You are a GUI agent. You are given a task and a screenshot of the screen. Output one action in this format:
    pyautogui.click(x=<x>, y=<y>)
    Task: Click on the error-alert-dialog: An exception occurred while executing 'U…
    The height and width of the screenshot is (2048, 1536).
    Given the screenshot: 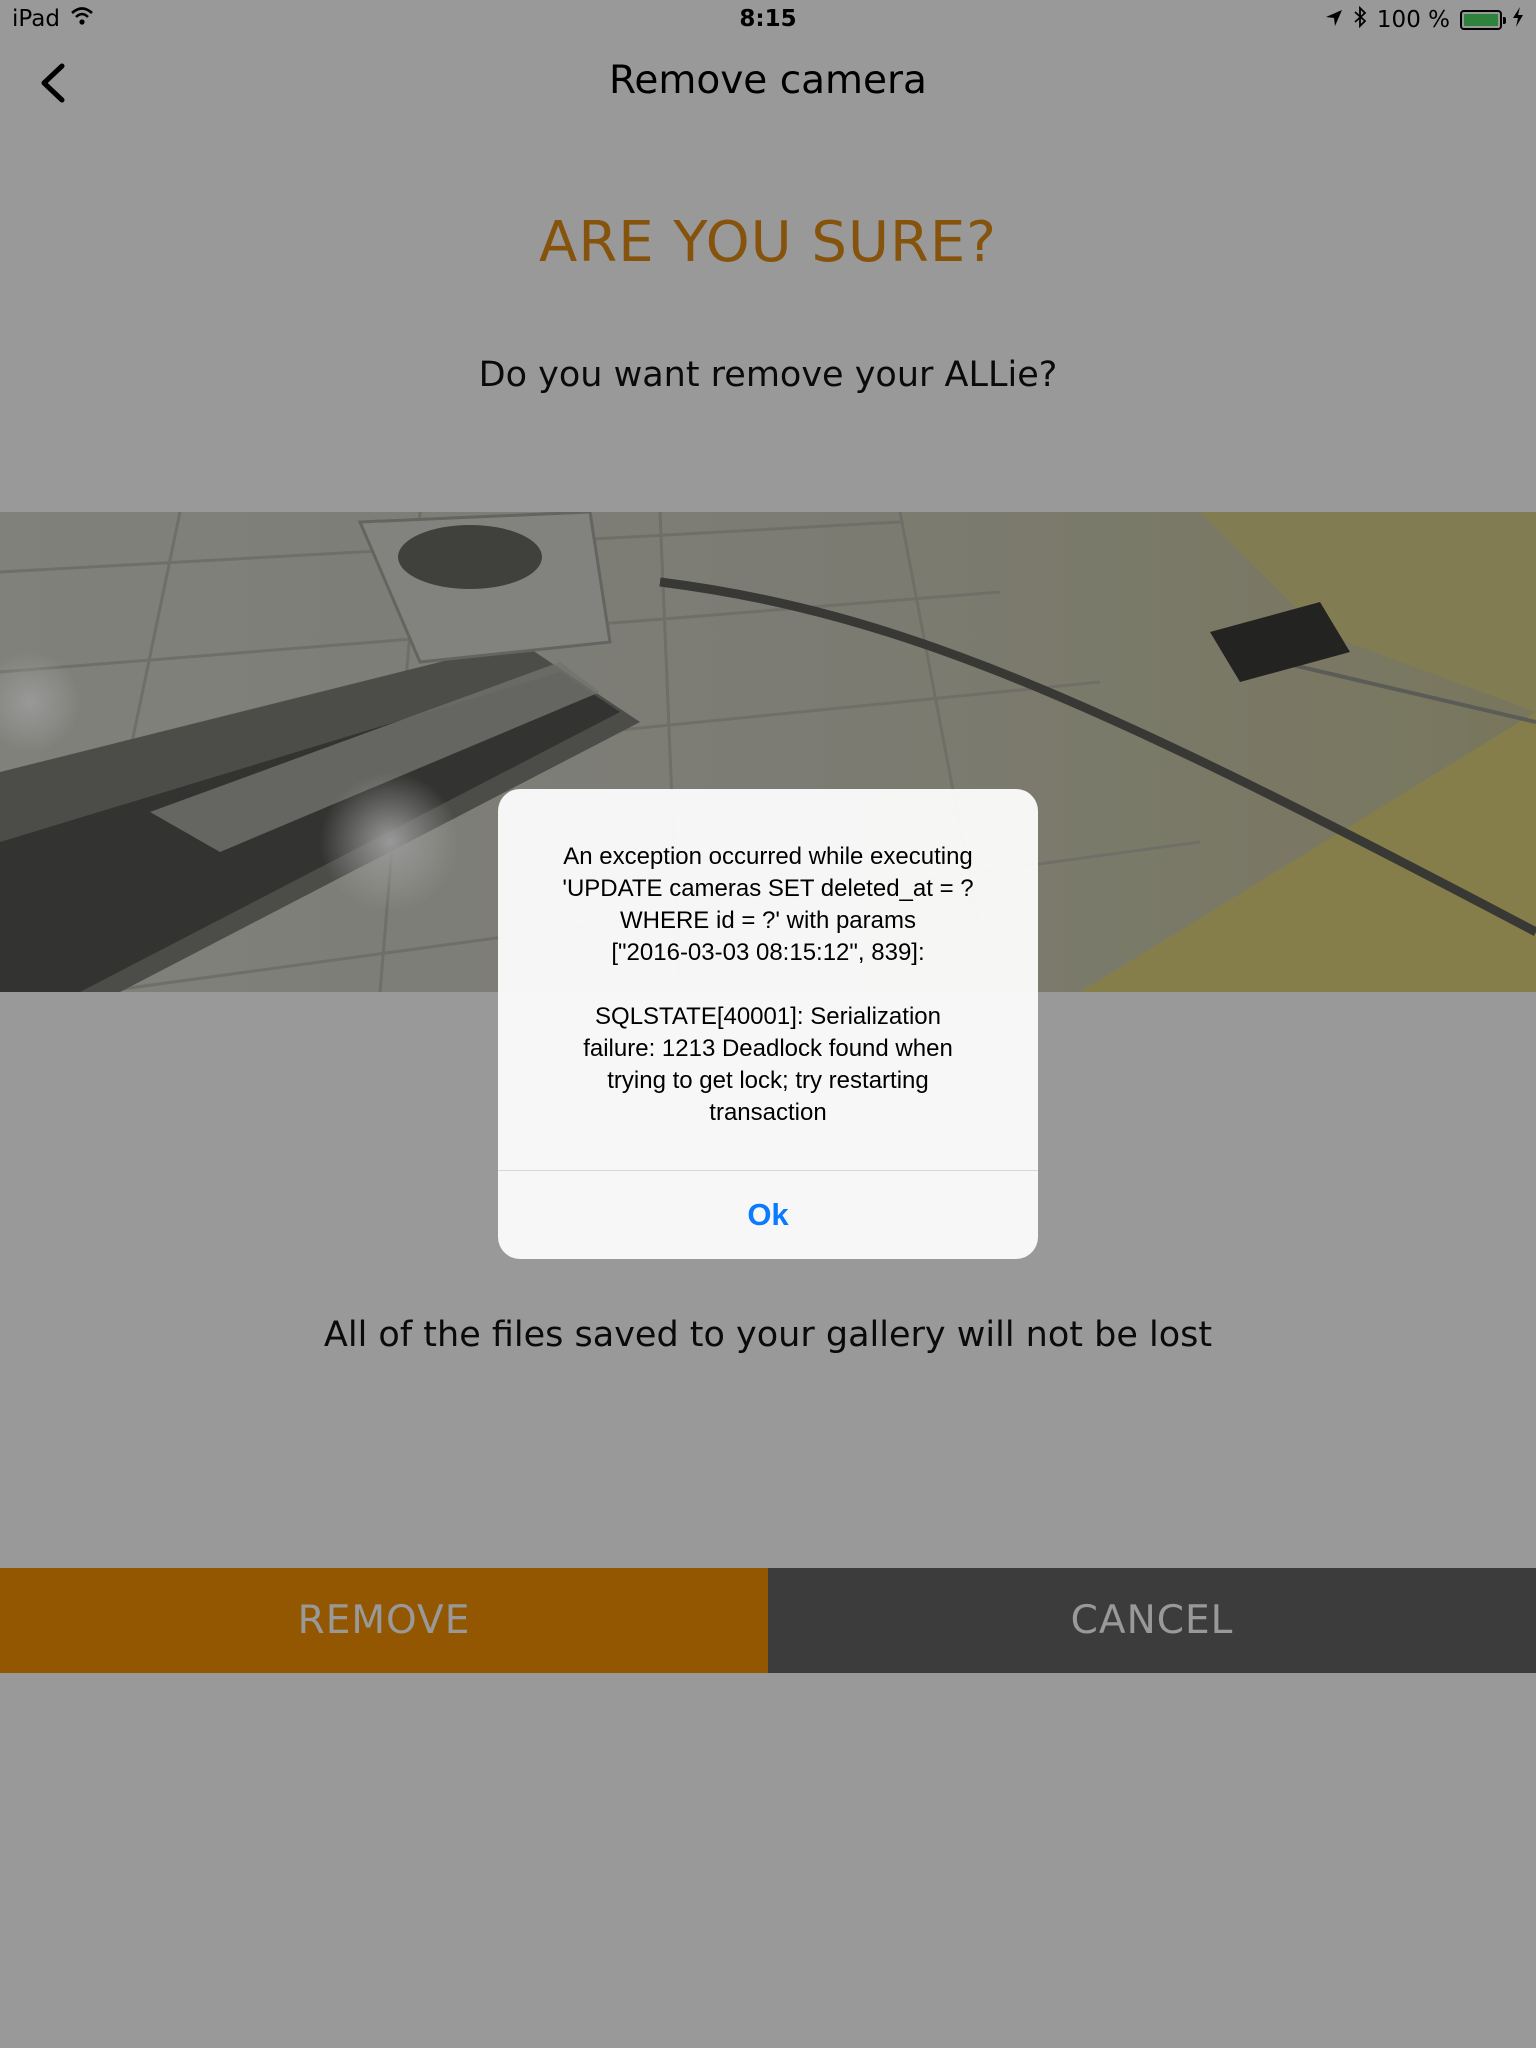 What is the action you would take?
    pyautogui.click(x=768, y=1024)
    